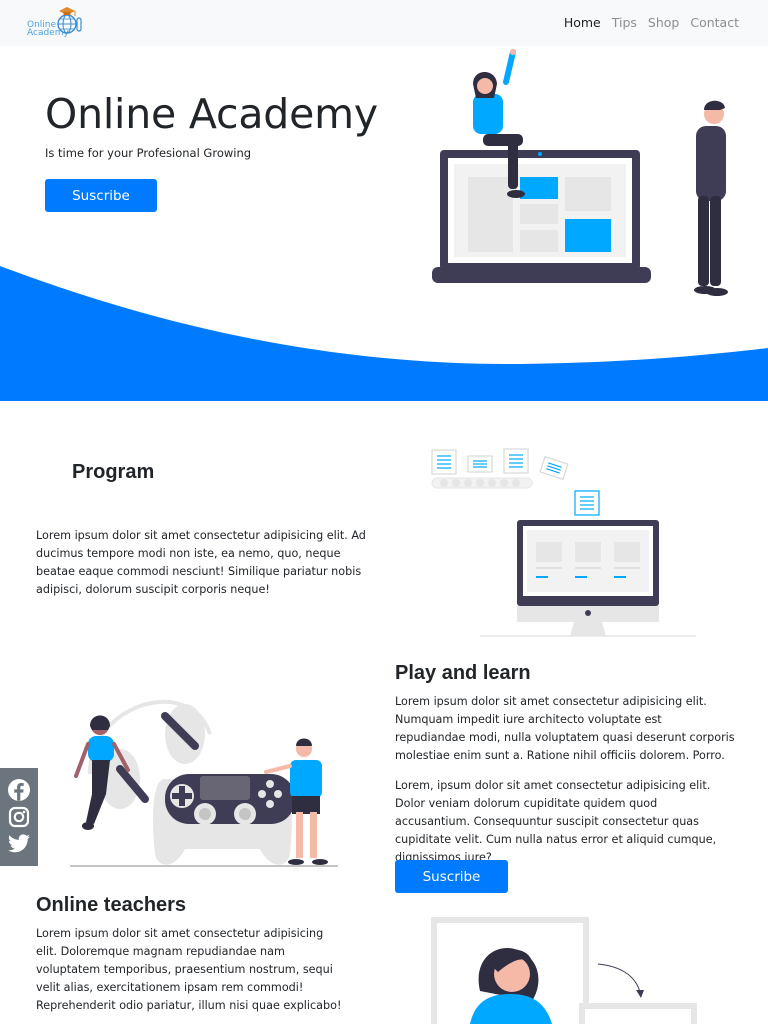 This screenshot has height=1024, width=768. I want to click on program-computer-illustration, so click(563, 542).